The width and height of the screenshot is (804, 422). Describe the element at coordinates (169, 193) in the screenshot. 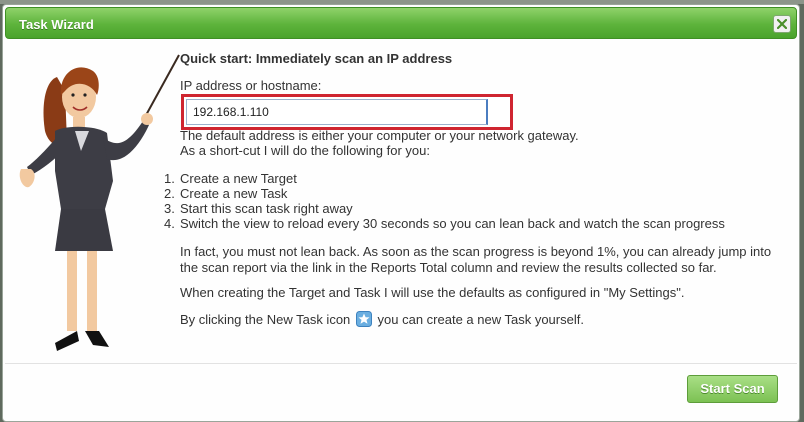

I see `step-number: 2.` at that location.